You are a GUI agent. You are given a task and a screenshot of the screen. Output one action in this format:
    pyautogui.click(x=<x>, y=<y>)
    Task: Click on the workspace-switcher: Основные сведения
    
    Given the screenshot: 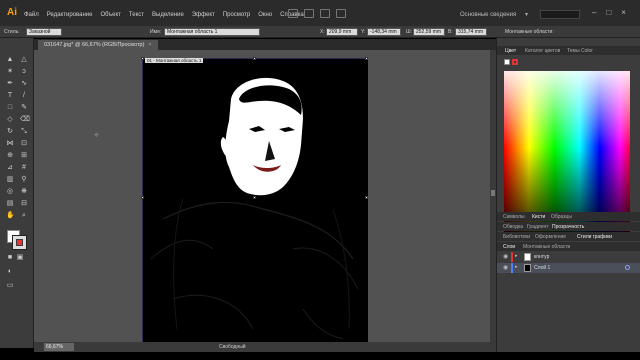 What is the action you would take?
    pyautogui.click(x=488, y=15)
    